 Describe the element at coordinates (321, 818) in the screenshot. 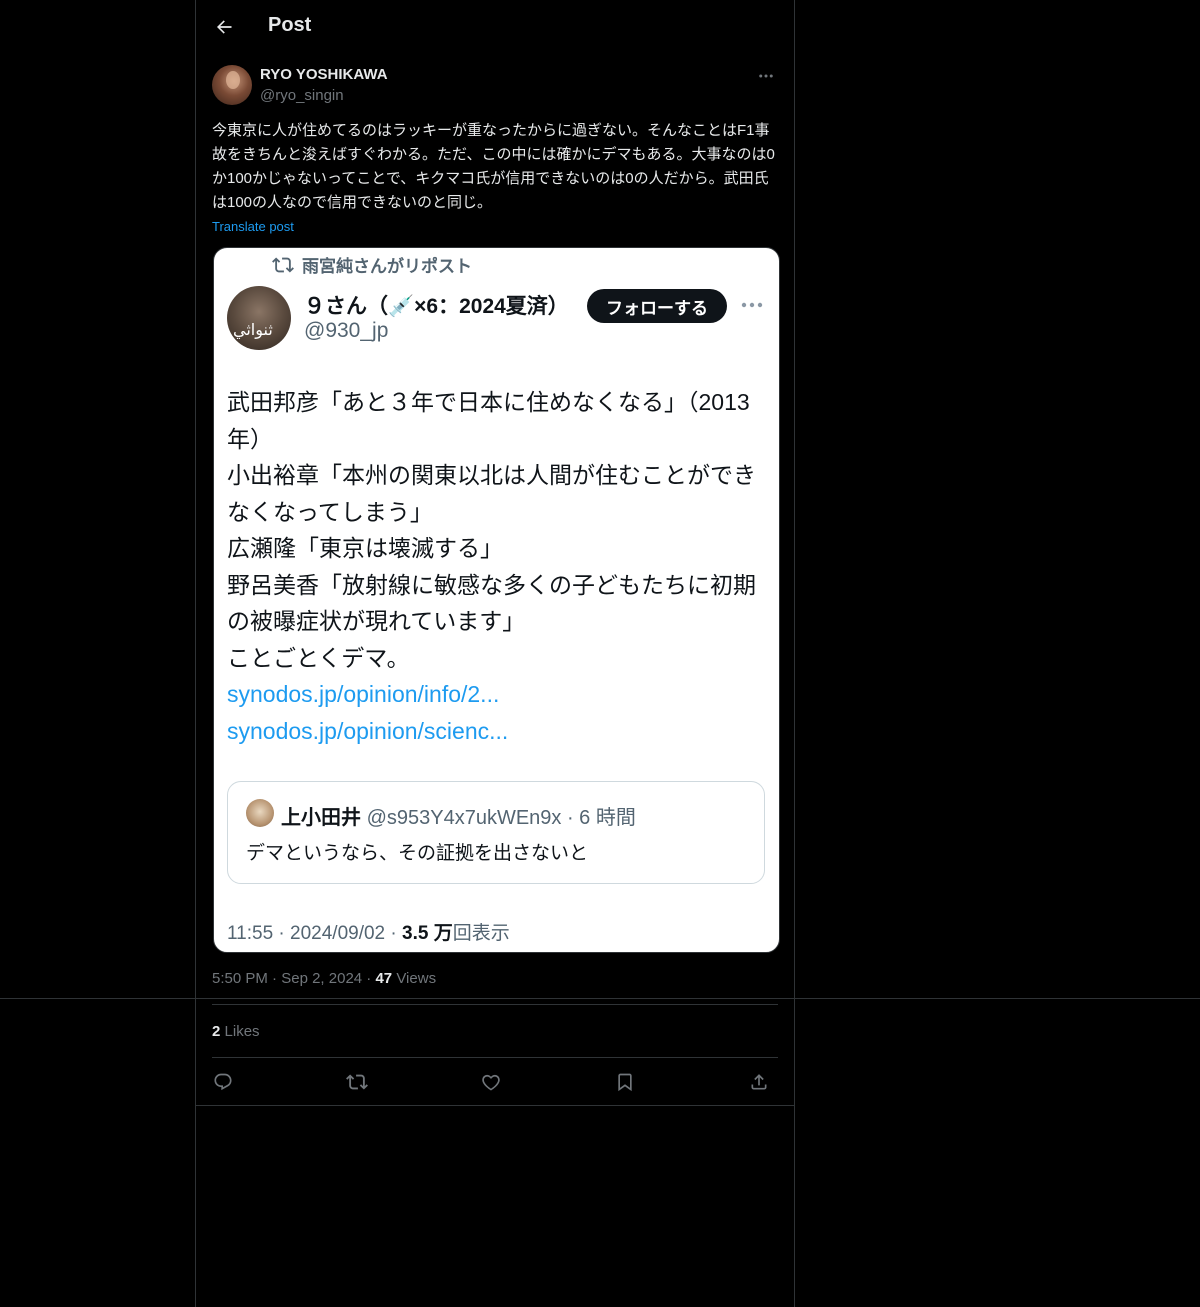

I see `nested-author-name: 上小田井` at that location.